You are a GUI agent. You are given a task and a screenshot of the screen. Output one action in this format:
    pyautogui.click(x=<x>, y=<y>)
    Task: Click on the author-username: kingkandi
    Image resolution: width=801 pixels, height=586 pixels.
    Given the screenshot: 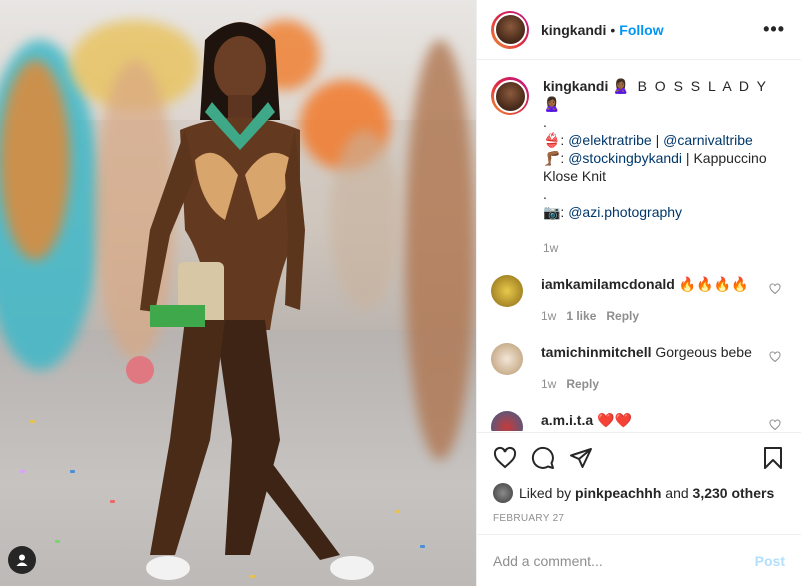 What is the action you would take?
    pyautogui.click(x=573, y=30)
    